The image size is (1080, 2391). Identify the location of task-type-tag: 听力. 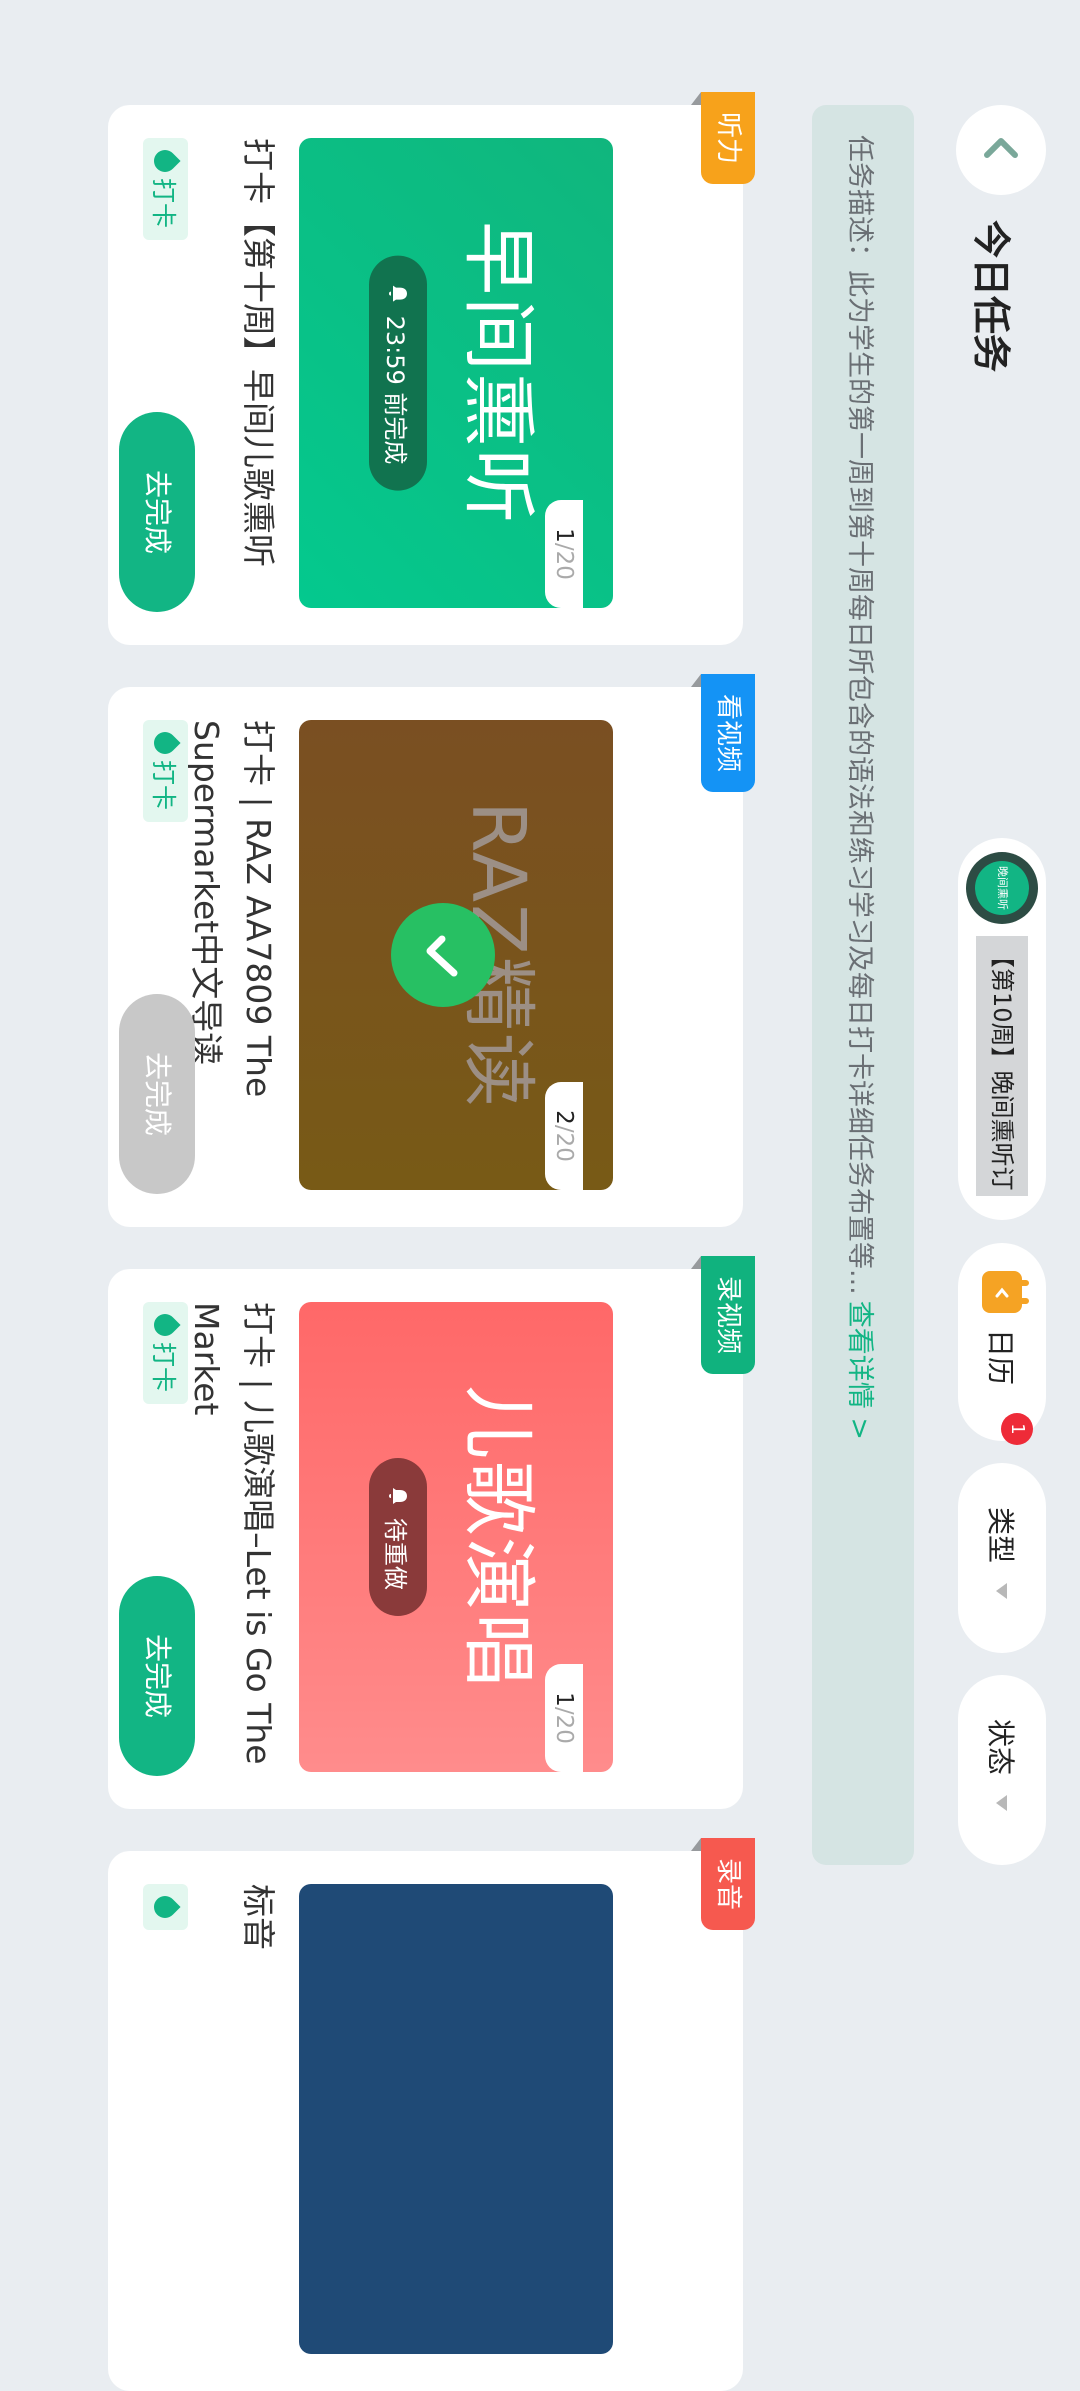
(728, 138).